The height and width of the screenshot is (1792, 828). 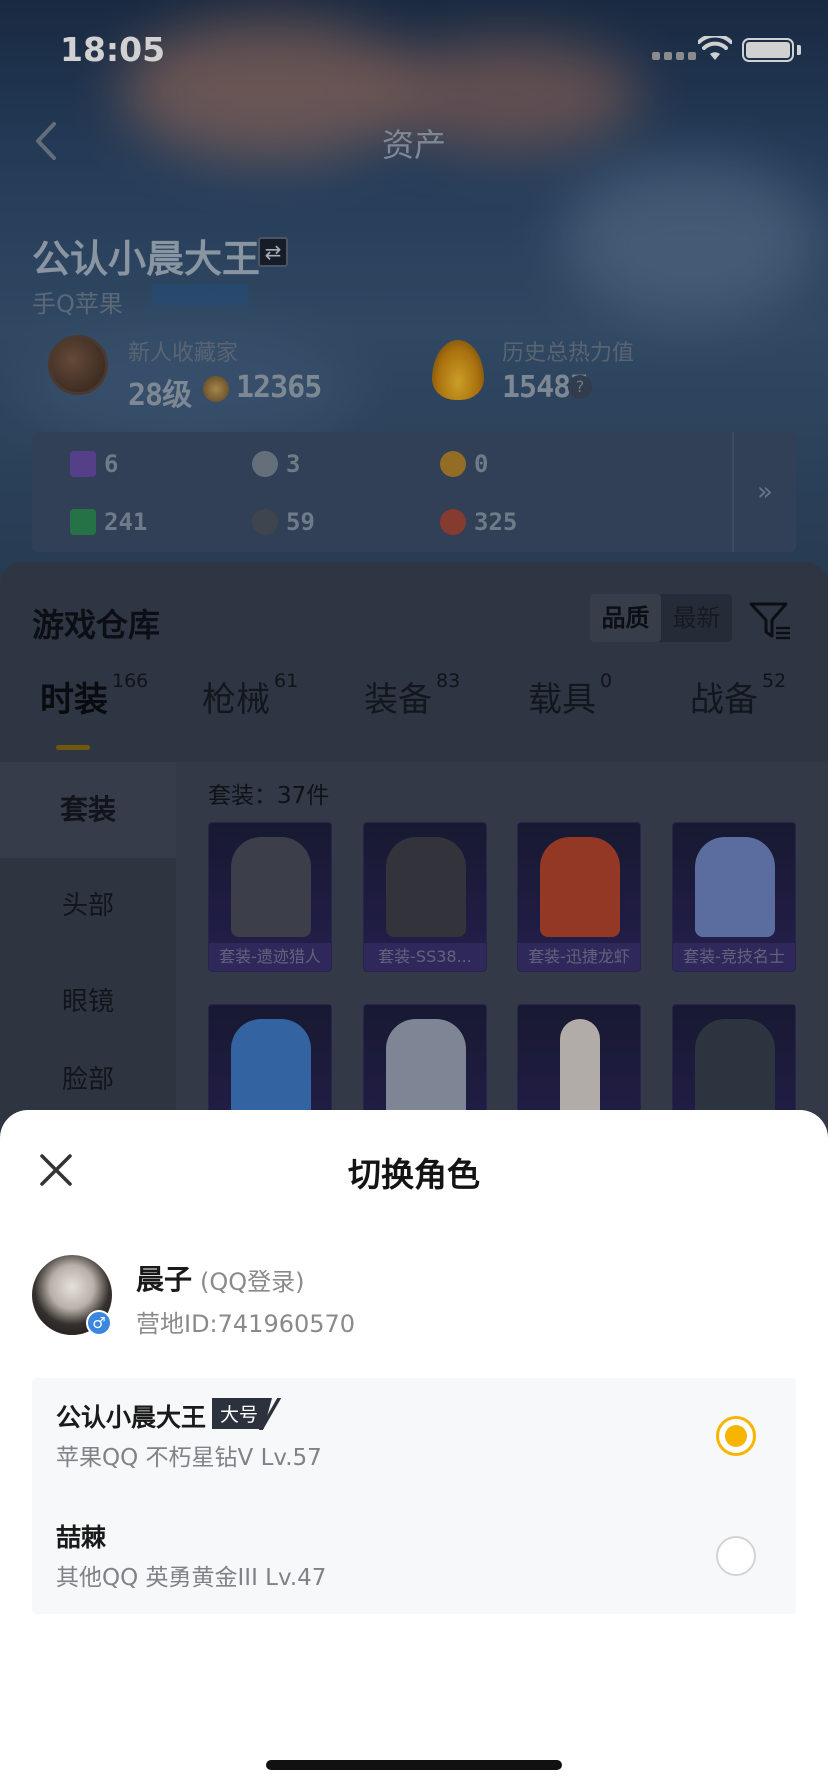 What do you see at coordinates (99, 1323) in the screenshot?
I see `male-icon: ♂` at bounding box center [99, 1323].